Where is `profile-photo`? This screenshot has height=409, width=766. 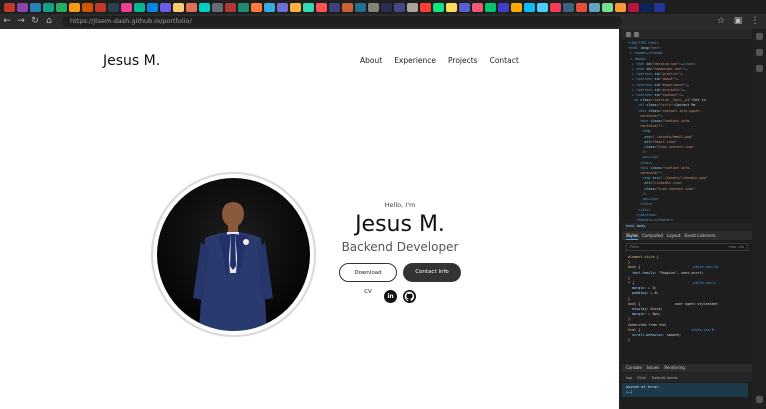 profile-photo is located at coordinates (233, 254).